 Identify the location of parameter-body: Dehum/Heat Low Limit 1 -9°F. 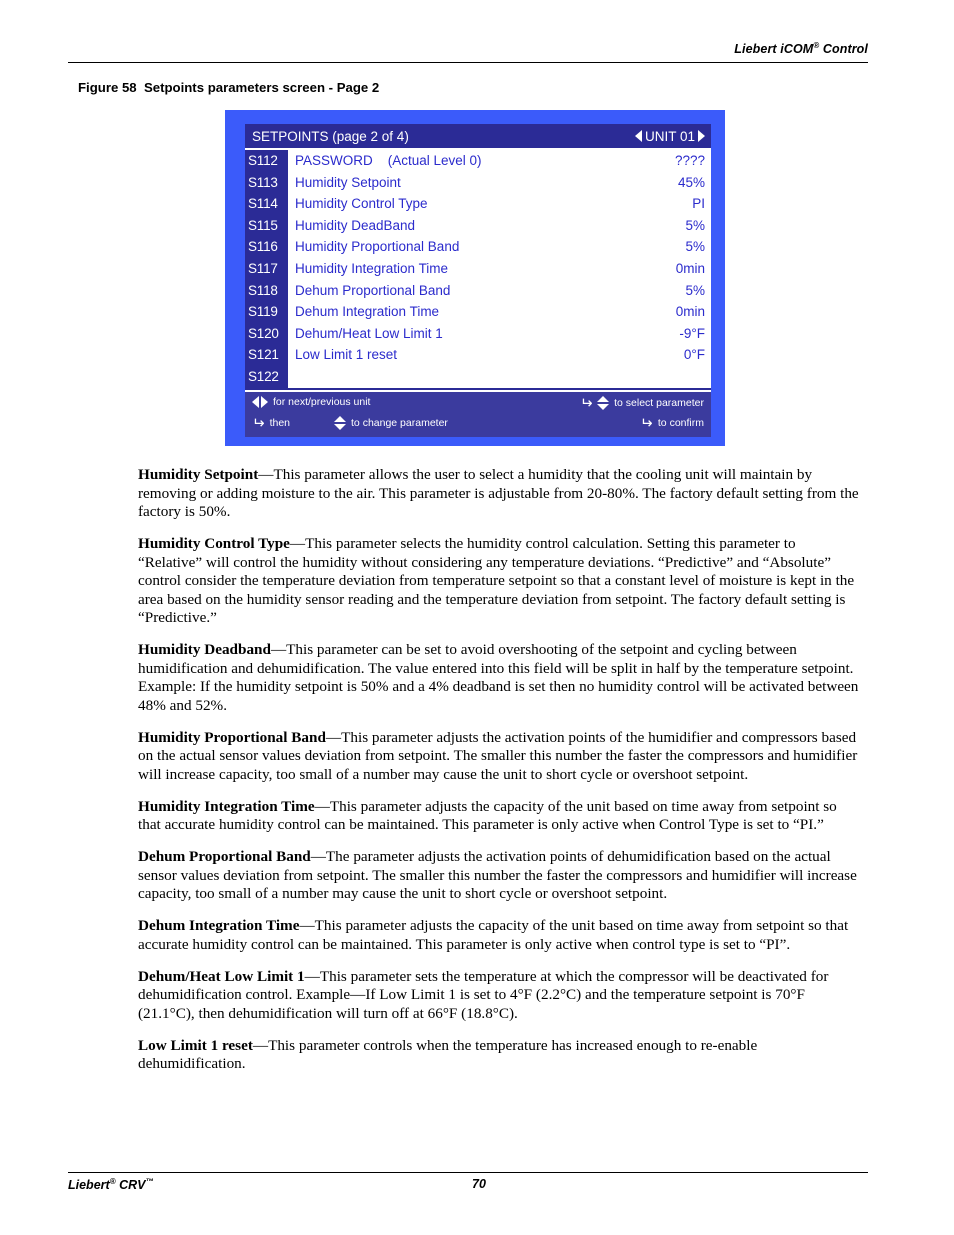
(499, 333).